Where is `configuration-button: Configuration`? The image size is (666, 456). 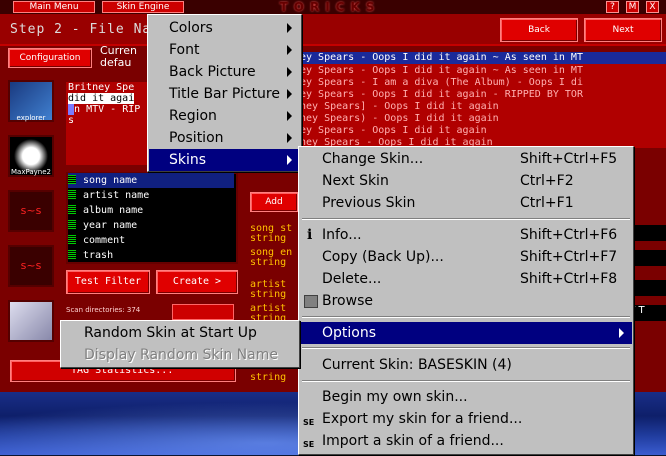
configuration-button: Configuration is located at coordinates (50, 58).